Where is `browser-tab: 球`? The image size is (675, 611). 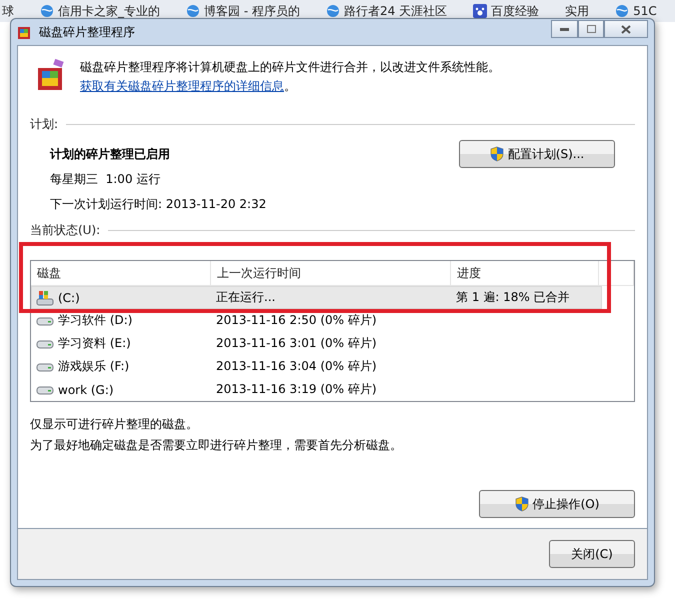 browser-tab: 球 is located at coordinates (14, 11).